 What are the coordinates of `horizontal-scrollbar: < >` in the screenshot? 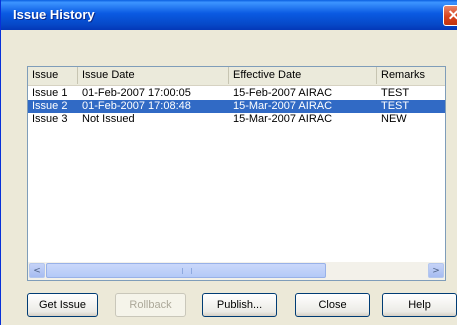 It's located at (236, 271).